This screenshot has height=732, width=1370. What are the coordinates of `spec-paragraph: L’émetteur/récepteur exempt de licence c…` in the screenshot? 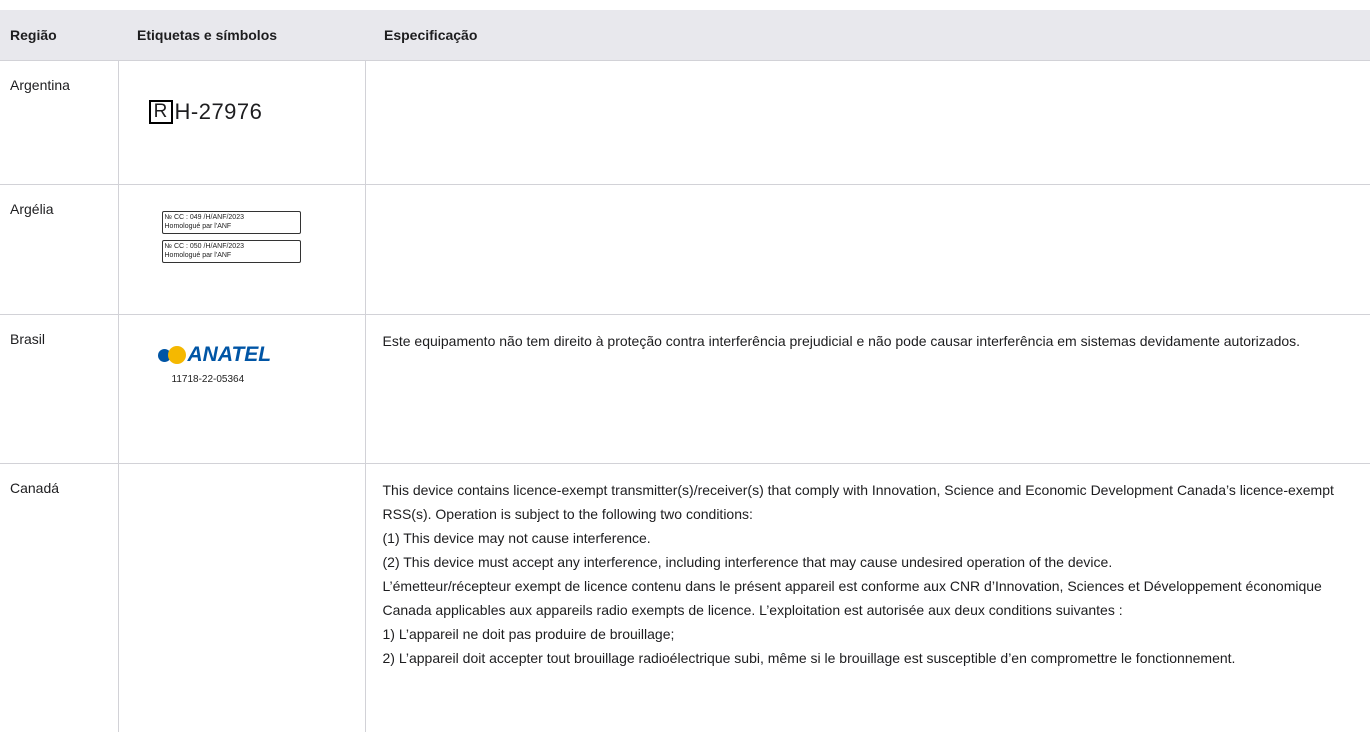 It's located at (868, 598).